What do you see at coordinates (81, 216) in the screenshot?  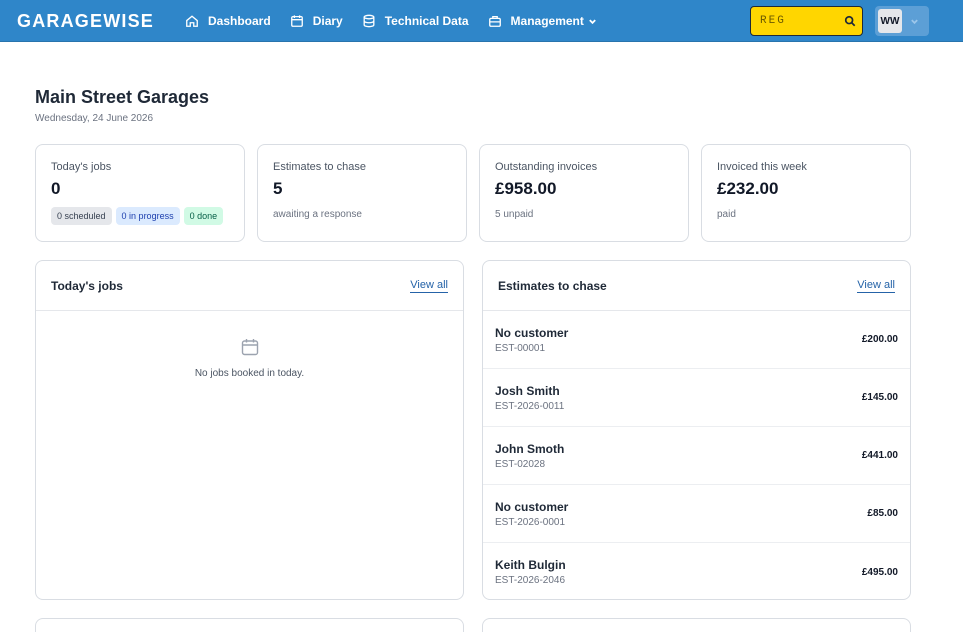 I see `scheduled-badge: 0 scheduled` at bounding box center [81, 216].